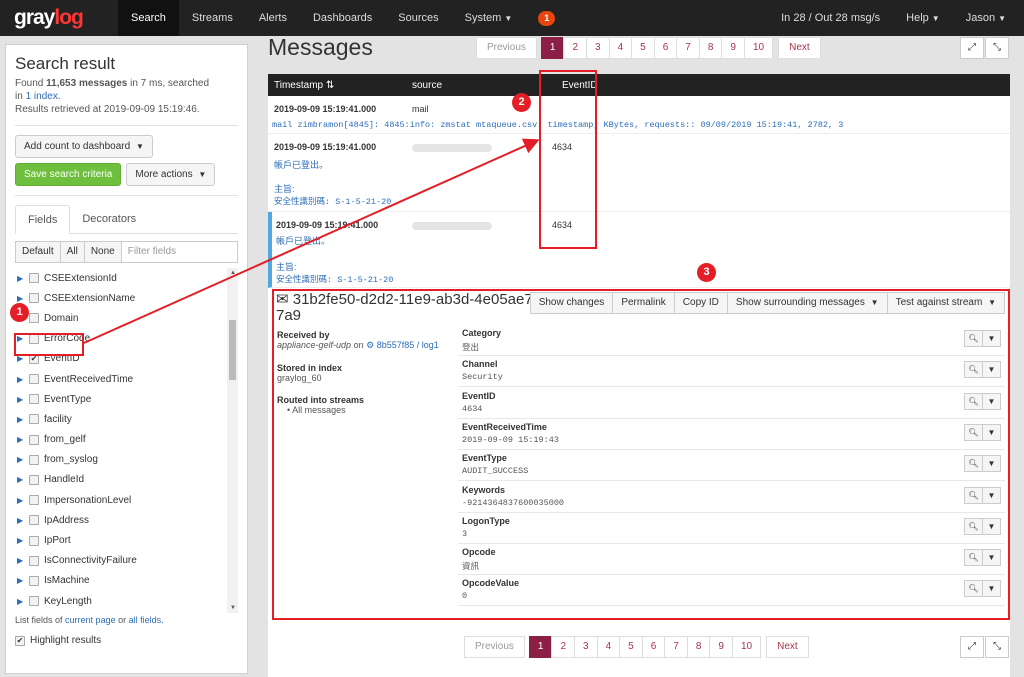 The height and width of the screenshot is (677, 1024). What do you see at coordinates (148, 18) in the screenshot?
I see `nav-search: Search` at bounding box center [148, 18].